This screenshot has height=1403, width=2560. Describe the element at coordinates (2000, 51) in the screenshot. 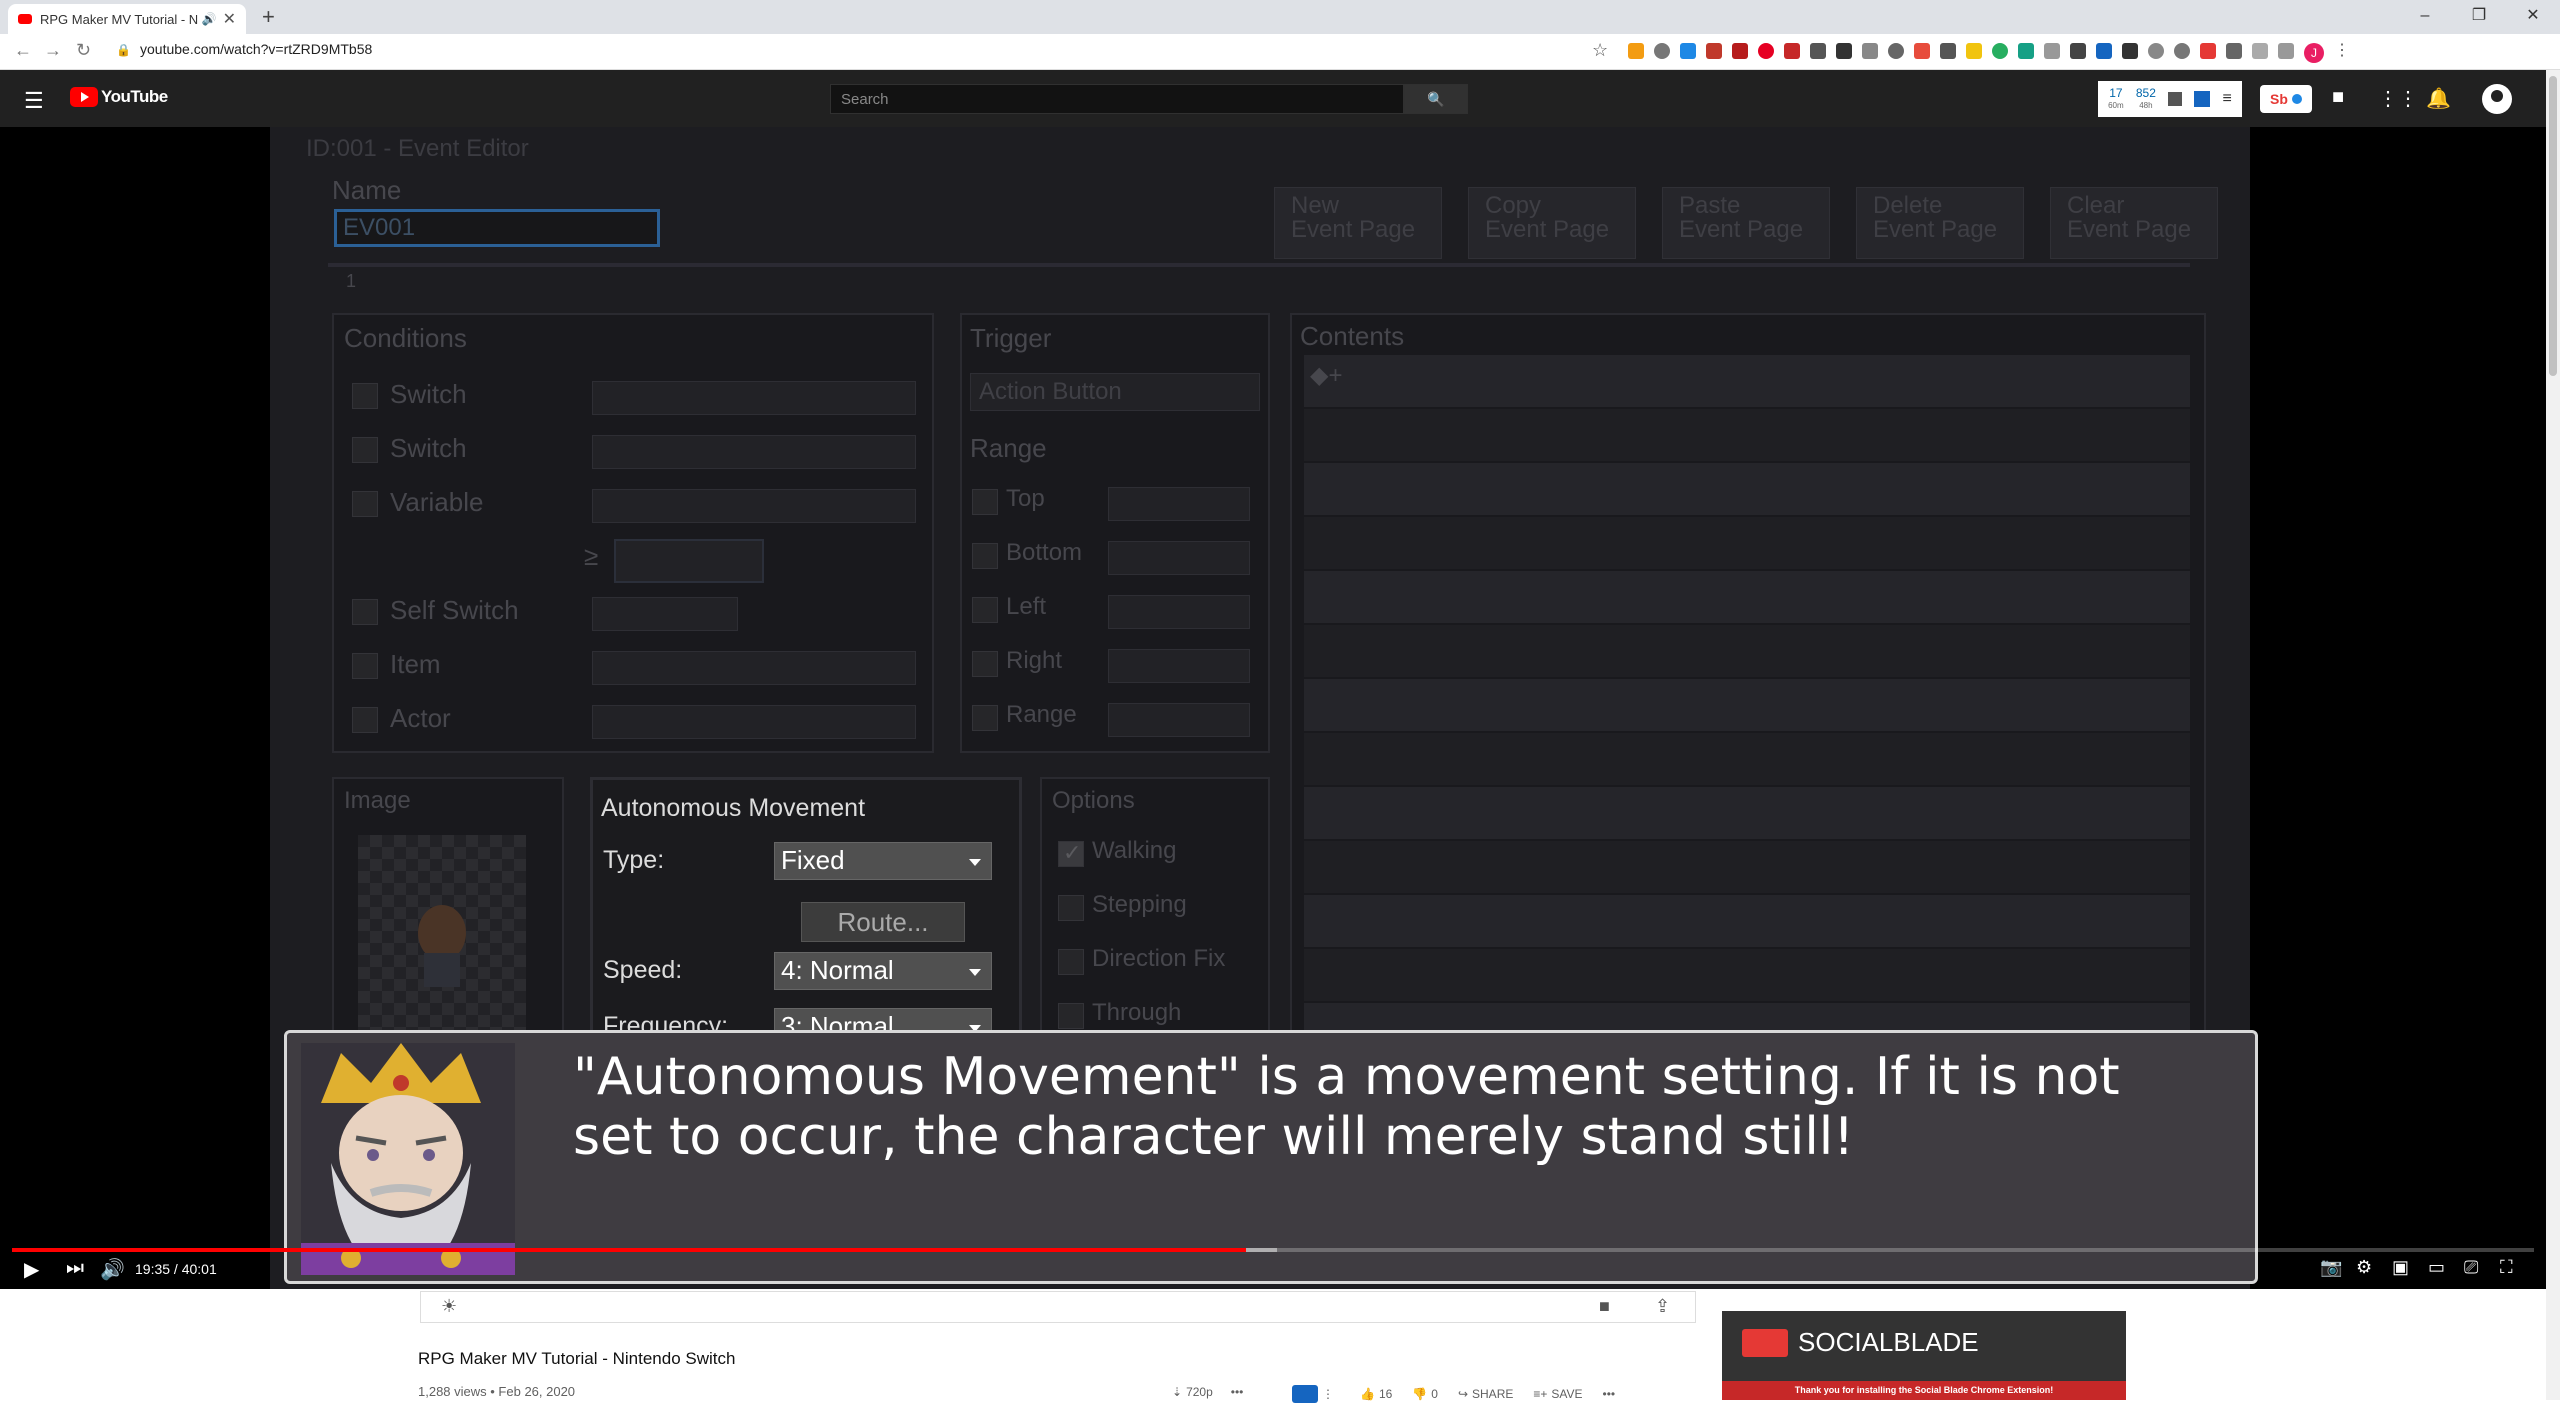

I see `extension-grammarly-icon` at that location.